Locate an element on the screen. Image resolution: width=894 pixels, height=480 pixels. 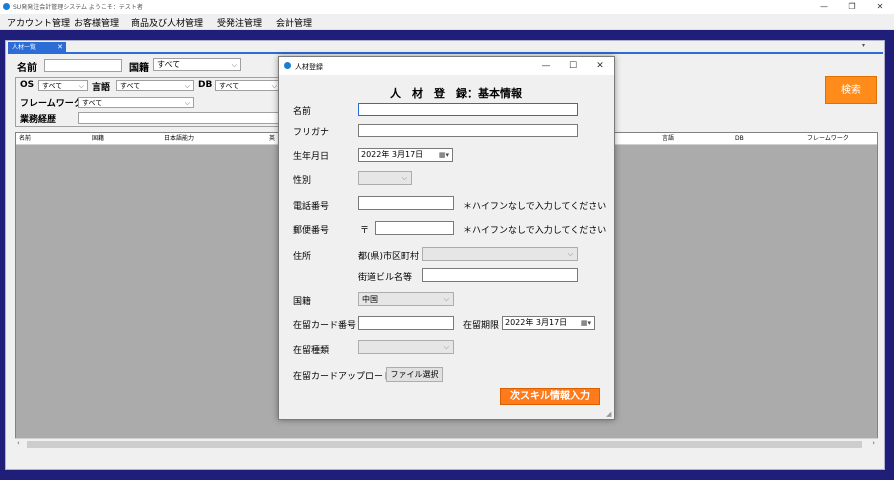
gender-select: ⌵ is located at coordinates (385, 178).